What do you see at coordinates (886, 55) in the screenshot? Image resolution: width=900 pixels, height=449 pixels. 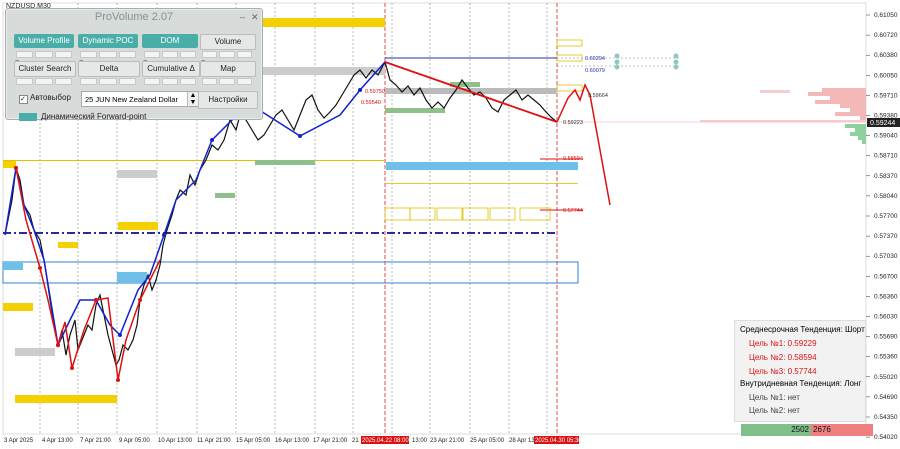 I see `price-tick: 0.60380` at bounding box center [886, 55].